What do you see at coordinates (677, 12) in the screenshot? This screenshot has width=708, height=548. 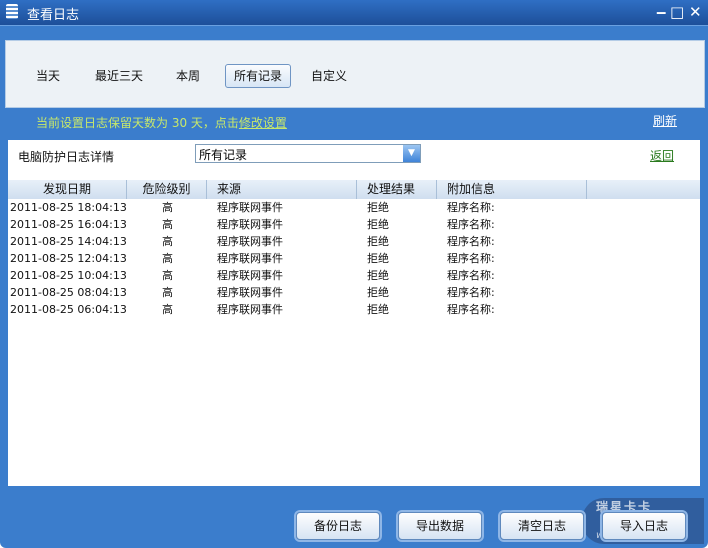 I see `maximize-button: □` at bounding box center [677, 12].